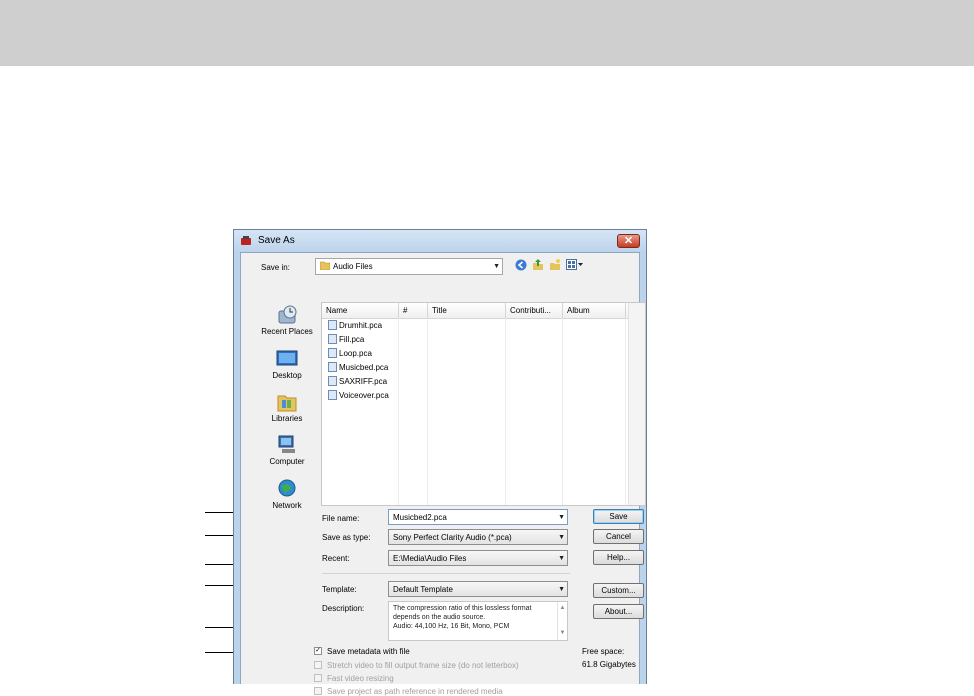  What do you see at coordinates (287, 314) in the screenshot?
I see `recent-places-icon` at bounding box center [287, 314].